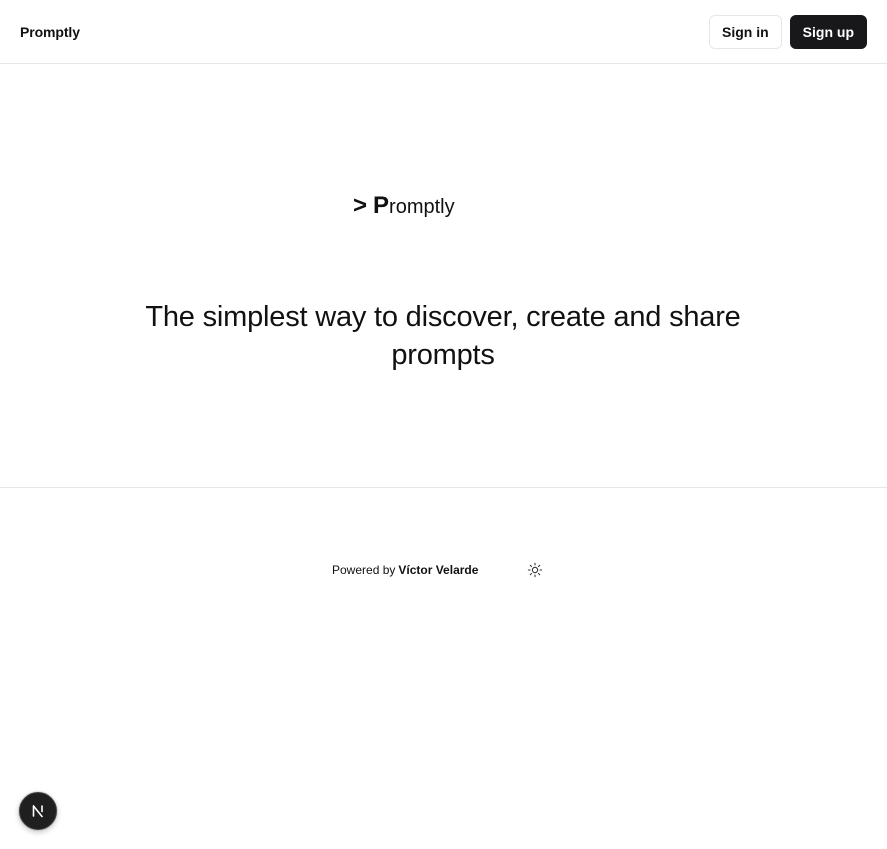 The width and height of the screenshot is (887, 849). Describe the element at coordinates (745, 31) in the screenshot. I see `sign-in-button: Sign in` at that location.